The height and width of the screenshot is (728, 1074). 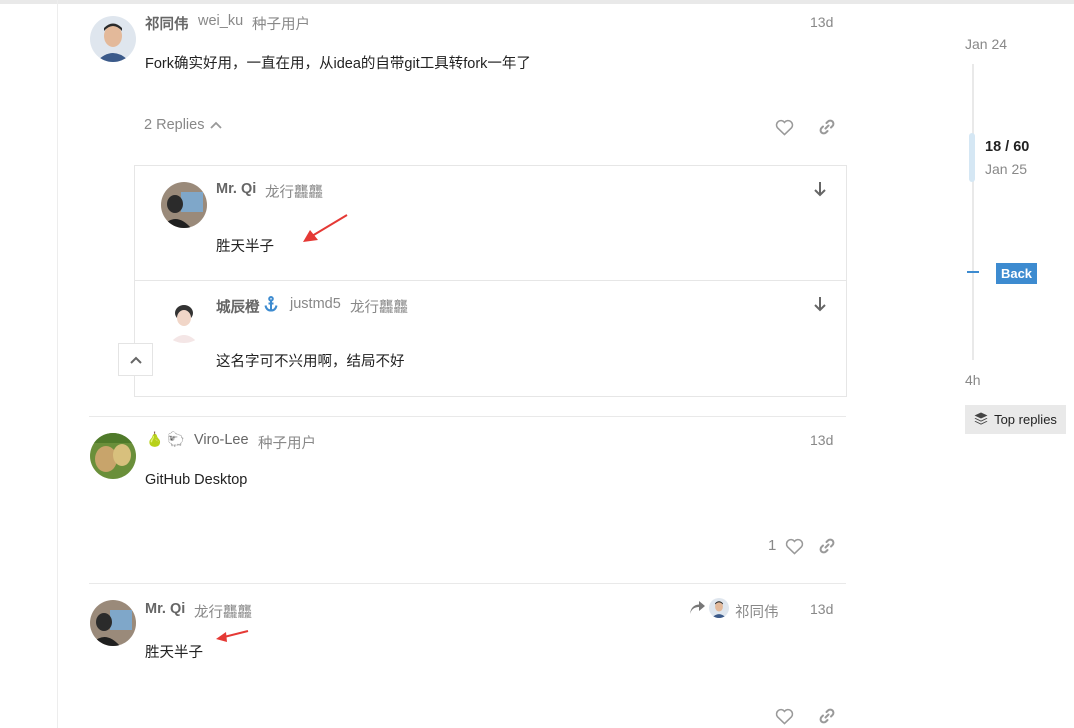 I want to click on reply-to-name: 祁同伟, so click(x=757, y=611).